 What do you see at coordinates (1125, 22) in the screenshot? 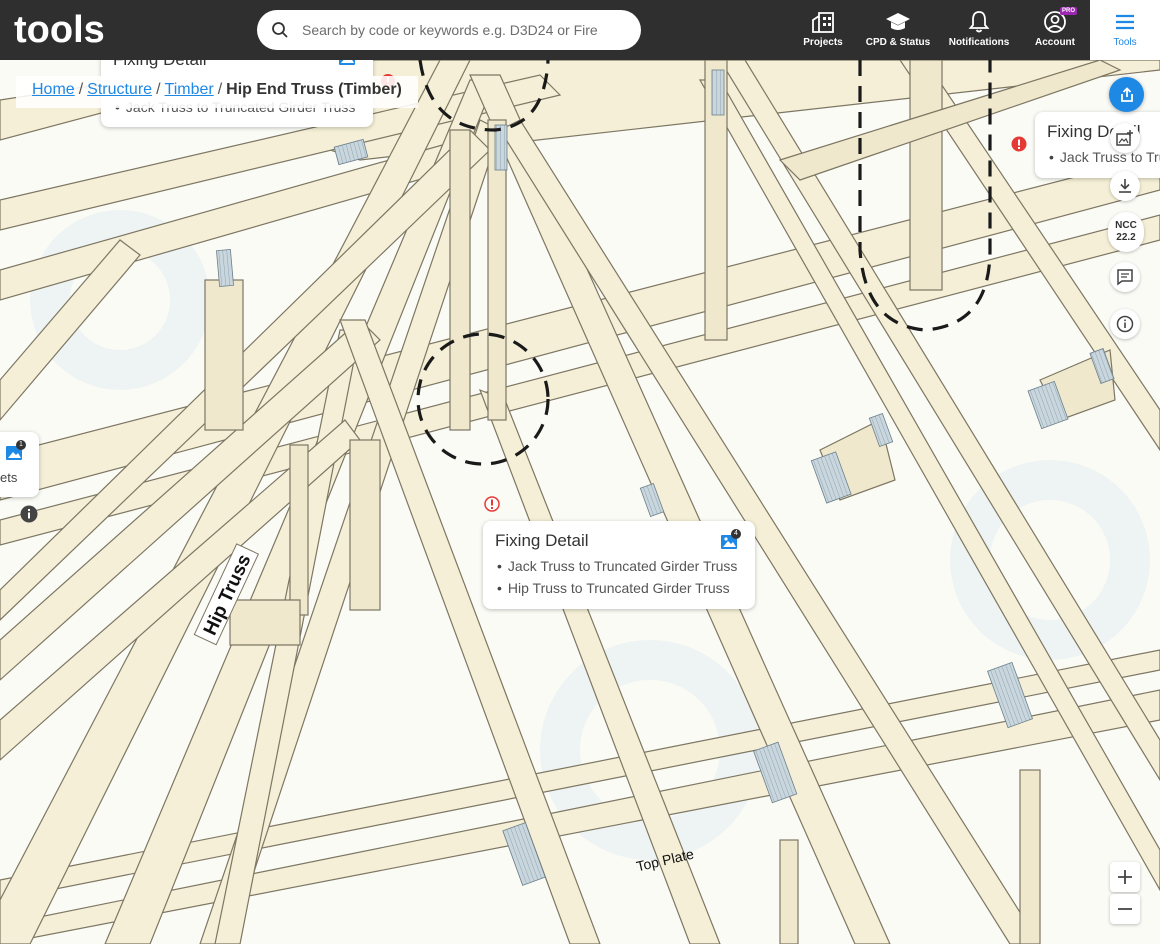
I see `menu-icon` at bounding box center [1125, 22].